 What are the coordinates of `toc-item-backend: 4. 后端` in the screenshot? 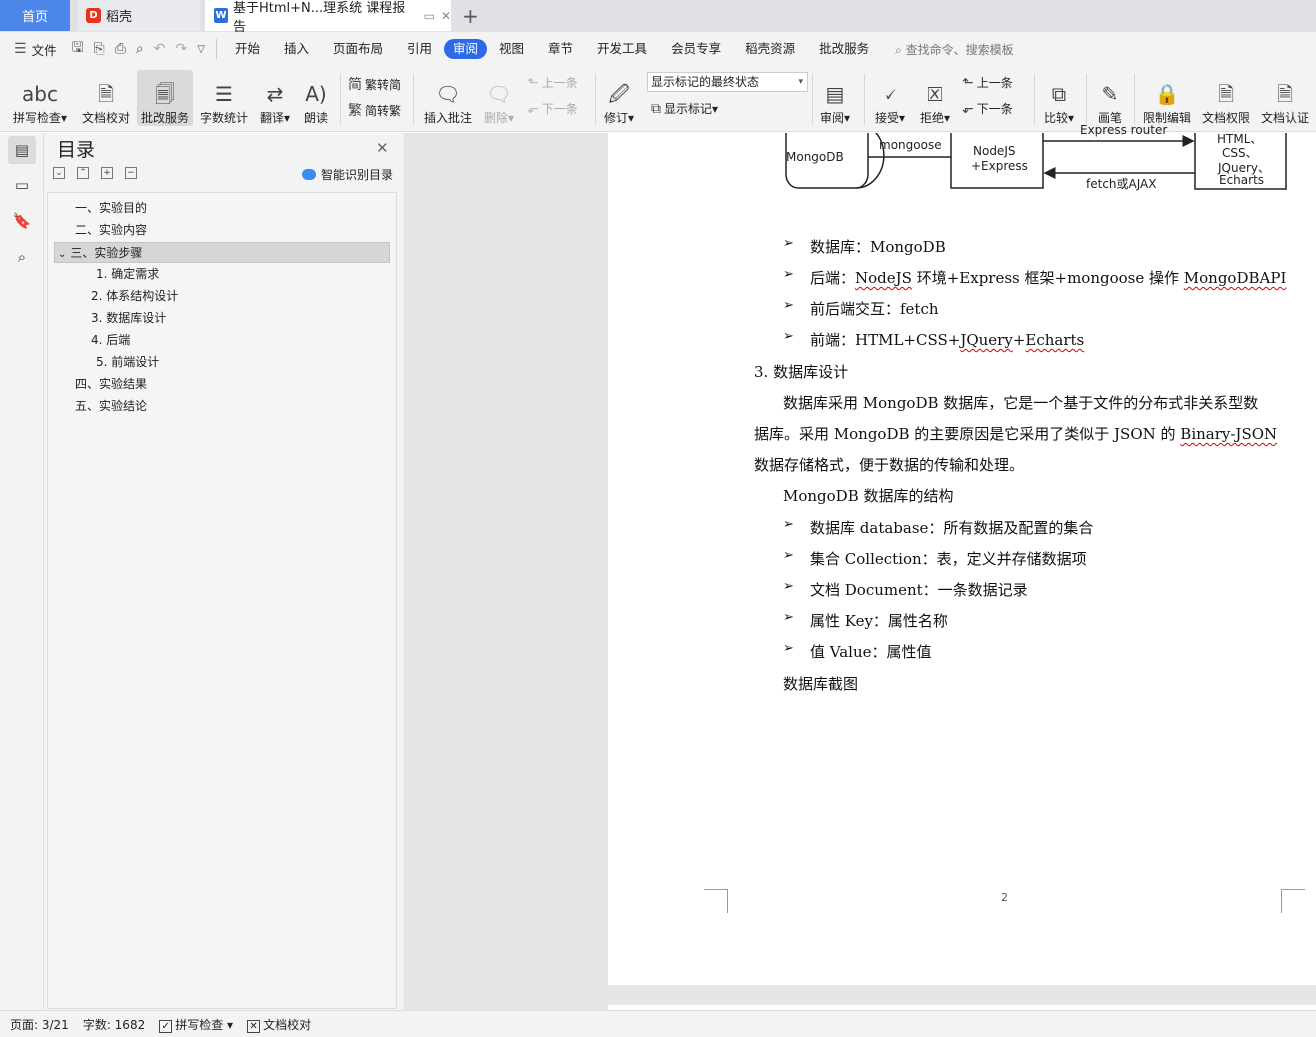 It's located at (110, 340).